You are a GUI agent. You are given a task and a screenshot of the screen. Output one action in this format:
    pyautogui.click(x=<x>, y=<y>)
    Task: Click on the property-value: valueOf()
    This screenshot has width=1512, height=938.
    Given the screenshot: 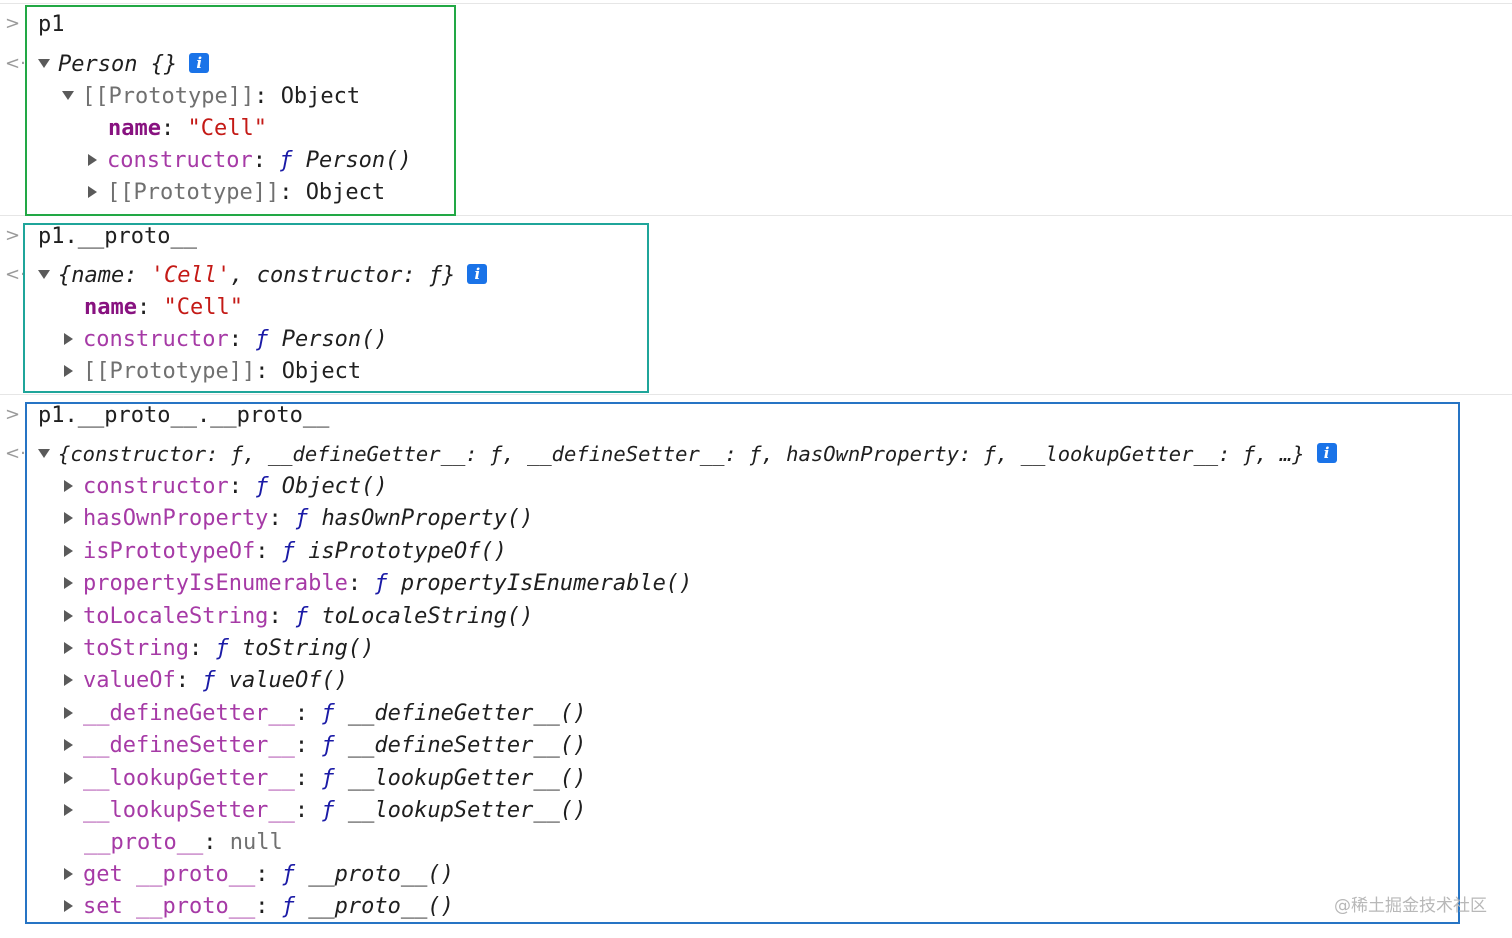 What is the action you would take?
    pyautogui.click(x=288, y=680)
    